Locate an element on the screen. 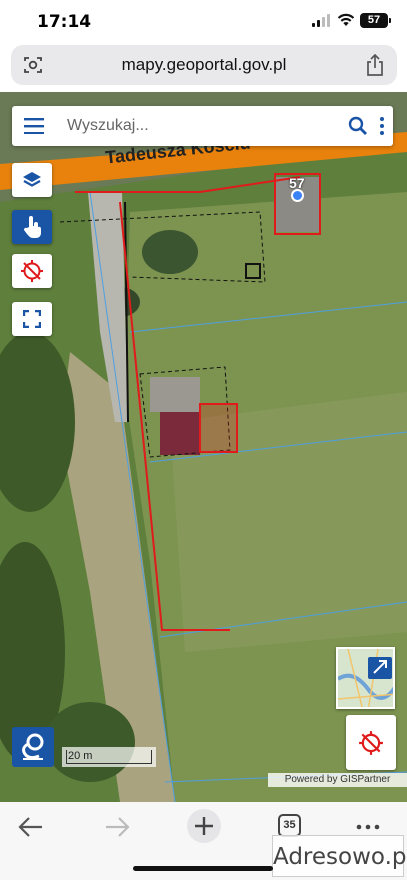 The height and width of the screenshot is (880, 407). fullscreen-icon is located at coordinates (32, 319).